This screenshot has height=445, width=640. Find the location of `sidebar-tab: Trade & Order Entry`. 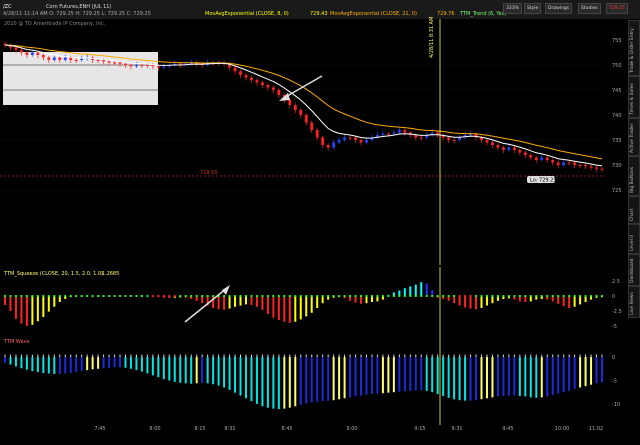

sidebar-tab: Trade & Order Entry is located at coordinates (634, 48).